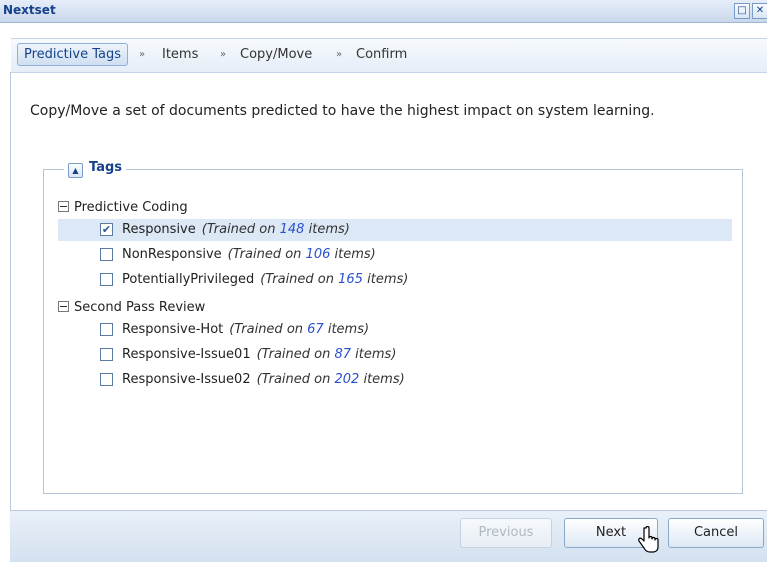  What do you see at coordinates (106, 379) in the screenshot?
I see `tag-checkbox-responsive-issue02` at bounding box center [106, 379].